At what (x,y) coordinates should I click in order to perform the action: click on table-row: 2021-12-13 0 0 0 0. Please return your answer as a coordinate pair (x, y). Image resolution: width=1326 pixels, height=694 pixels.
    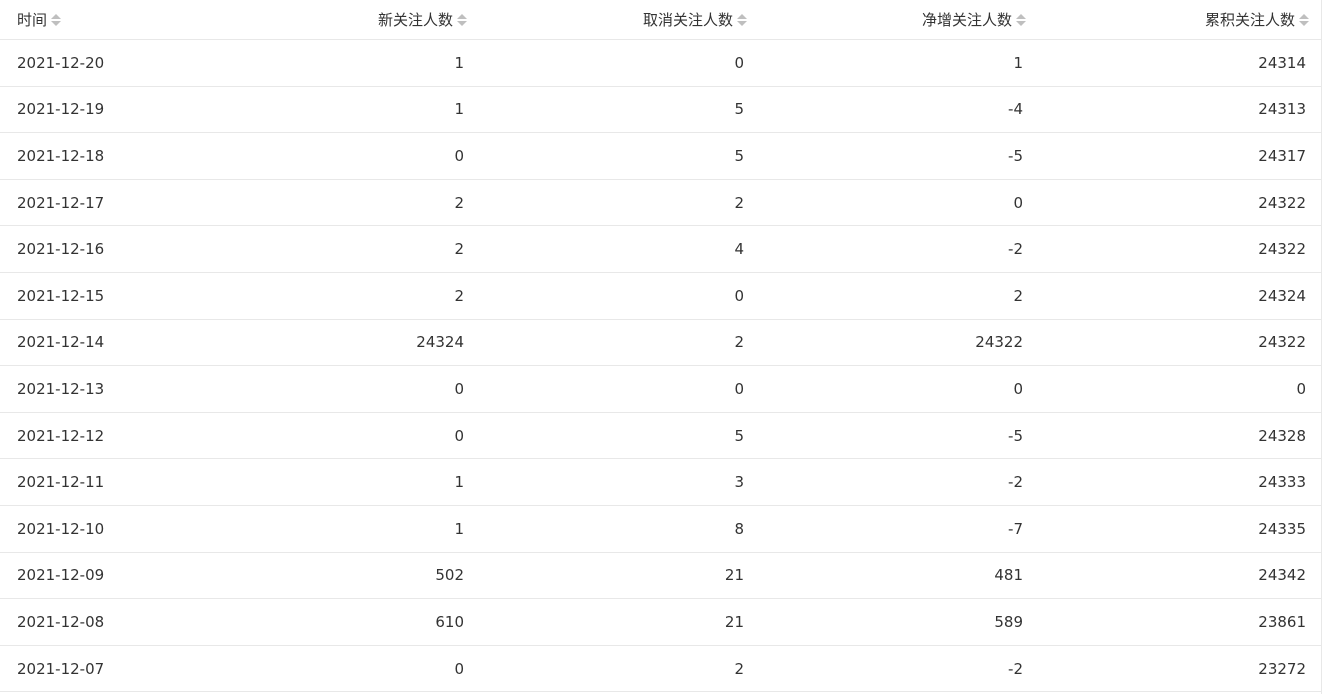
    Looking at the image, I should click on (661, 389).